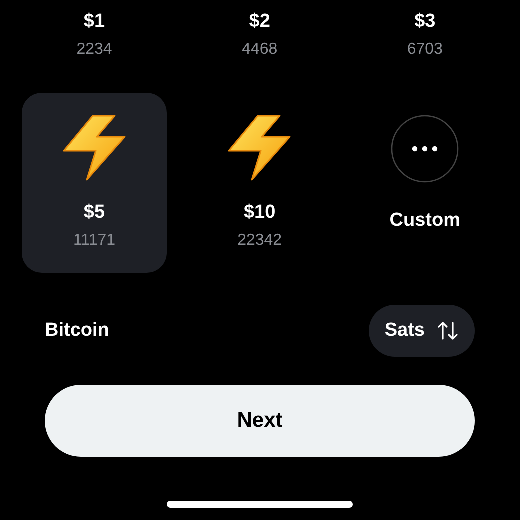  I want to click on unit-toggle-button: Sats, so click(421, 331).